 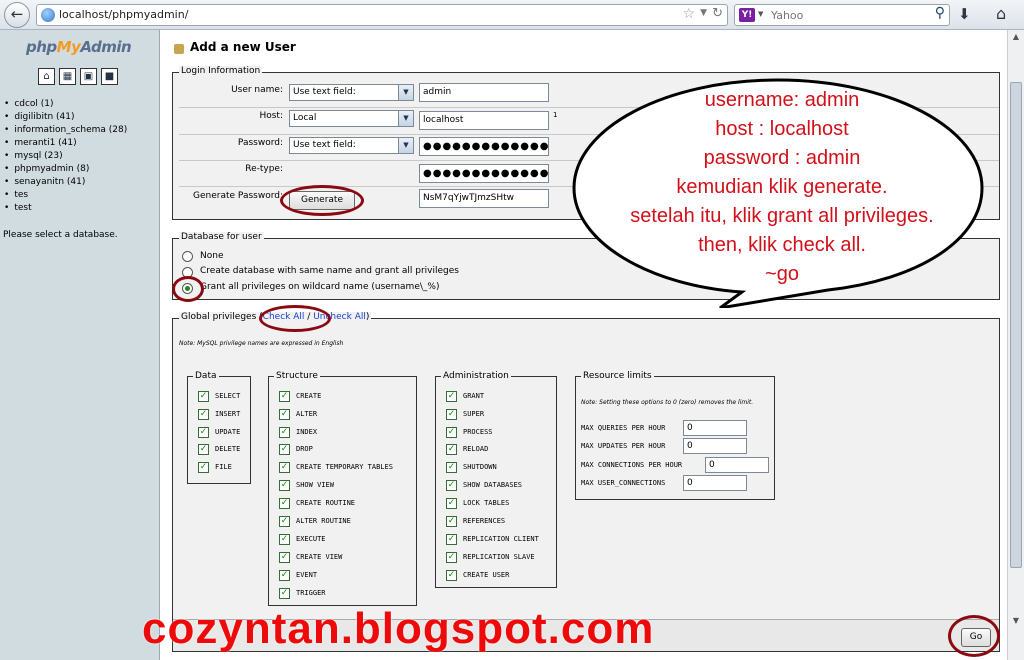 What do you see at coordinates (203, 449) in the screenshot?
I see `checkbox-delete: ✓` at bounding box center [203, 449].